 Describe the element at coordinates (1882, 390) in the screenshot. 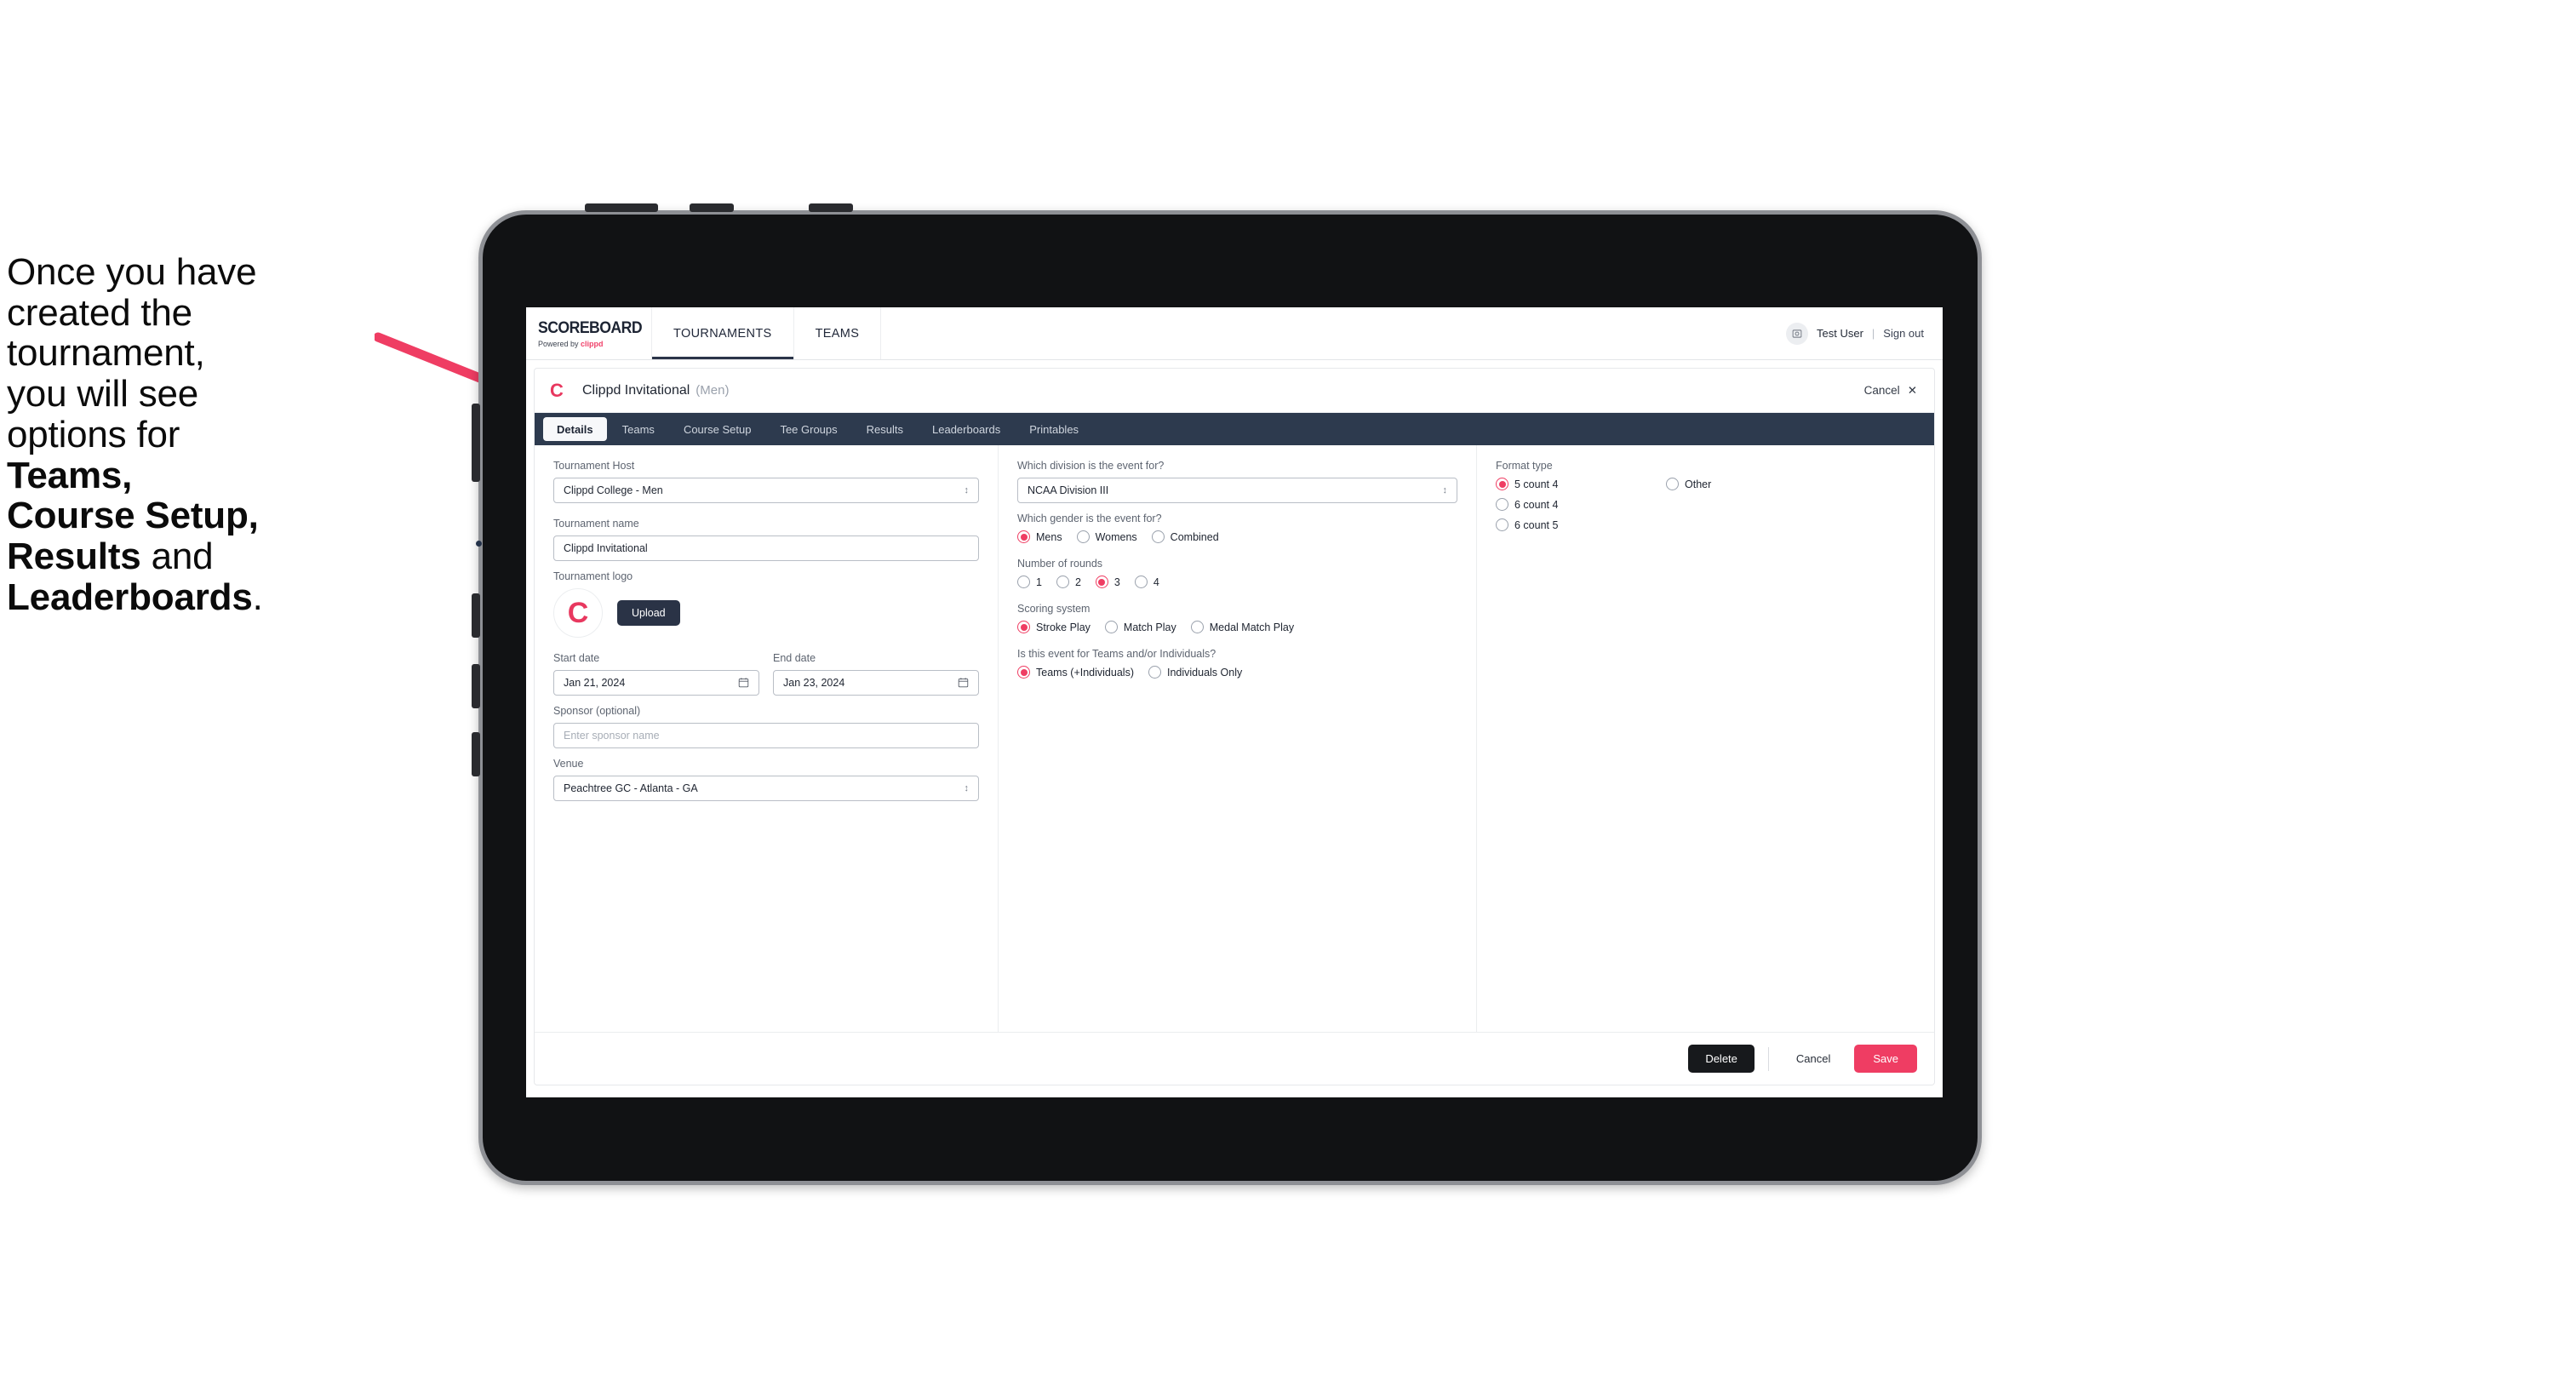

I see `cancel-label: Cancel` at that location.